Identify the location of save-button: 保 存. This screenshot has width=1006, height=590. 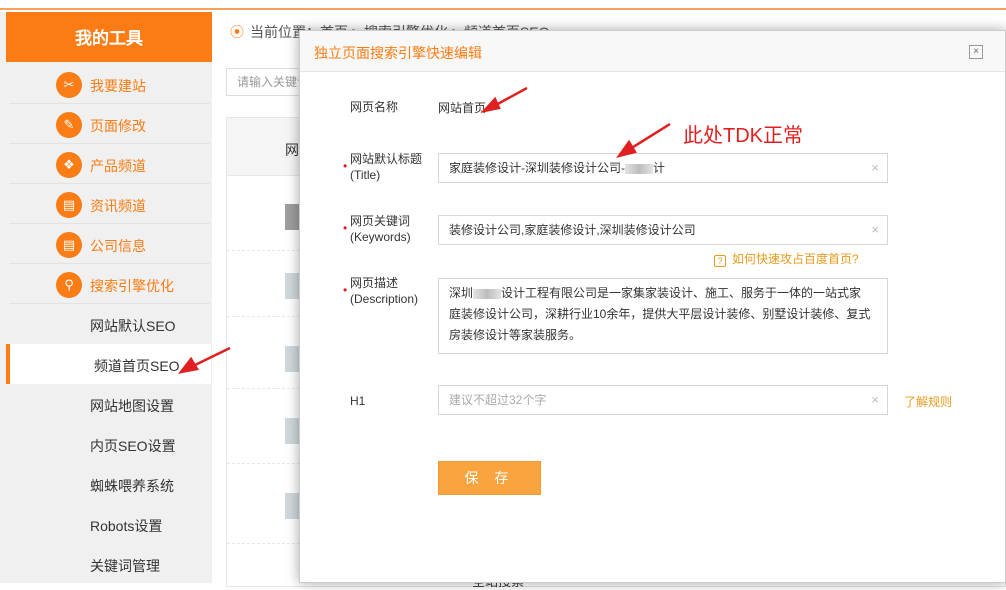
(489, 478).